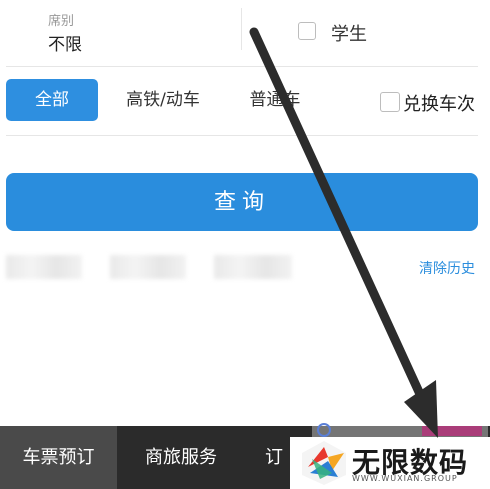  Describe the element at coordinates (181, 457) in the screenshot. I see `nav-business-travel: 商旅服务` at that location.